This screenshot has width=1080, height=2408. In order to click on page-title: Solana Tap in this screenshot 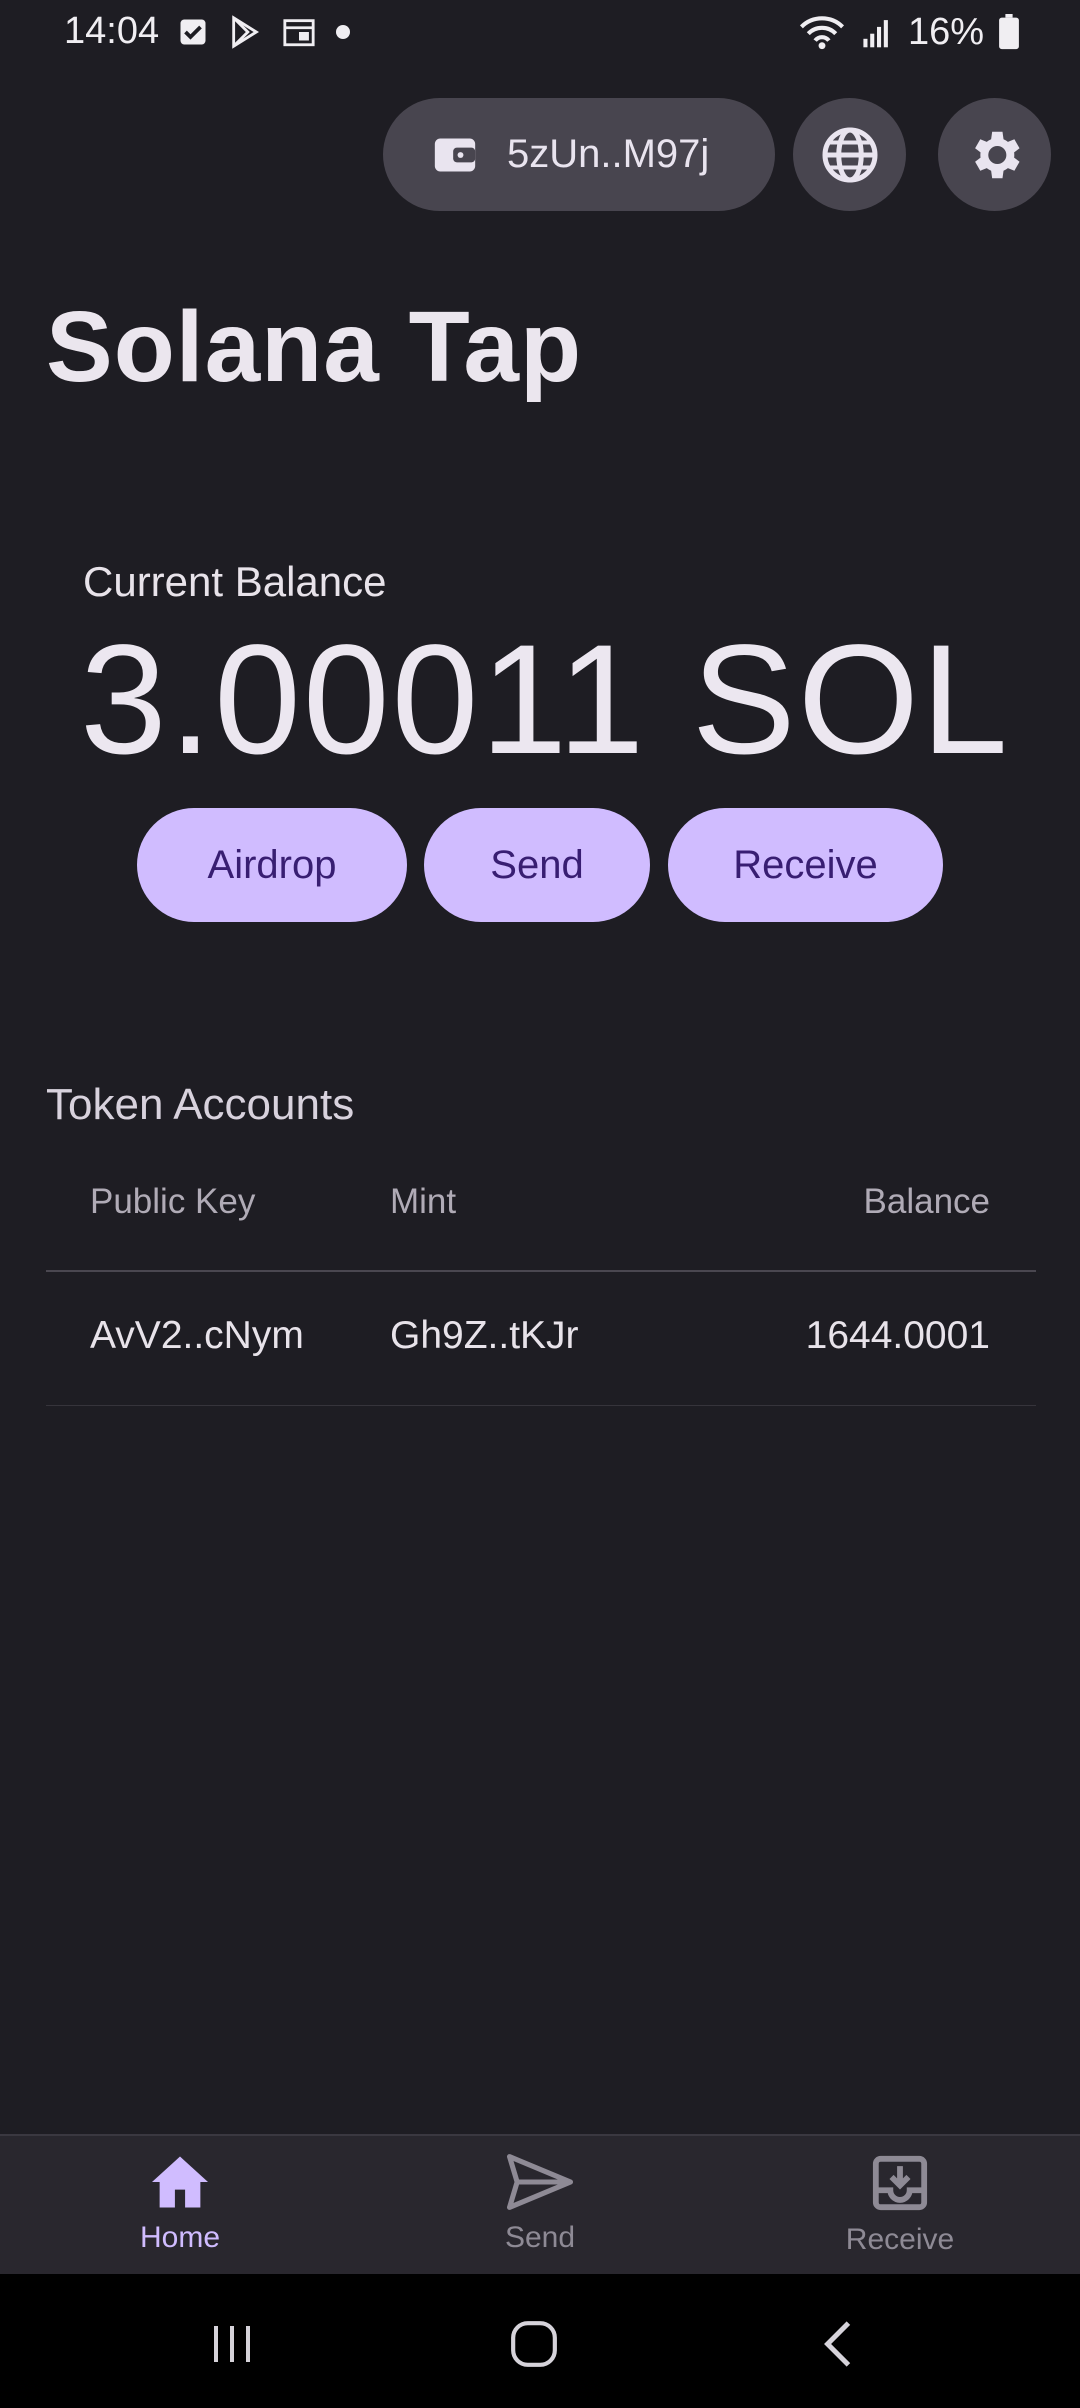, I will do `click(314, 347)`.